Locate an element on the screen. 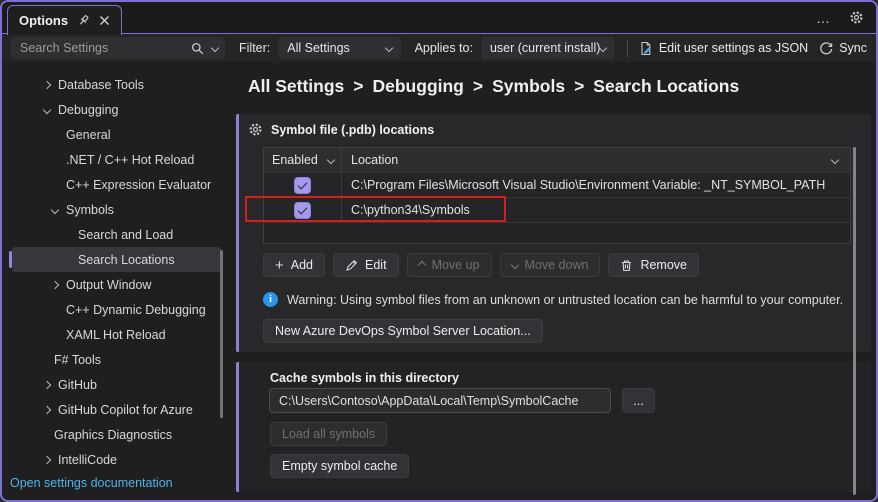  applies-to-value: user (current install) is located at coordinates (545, 48).